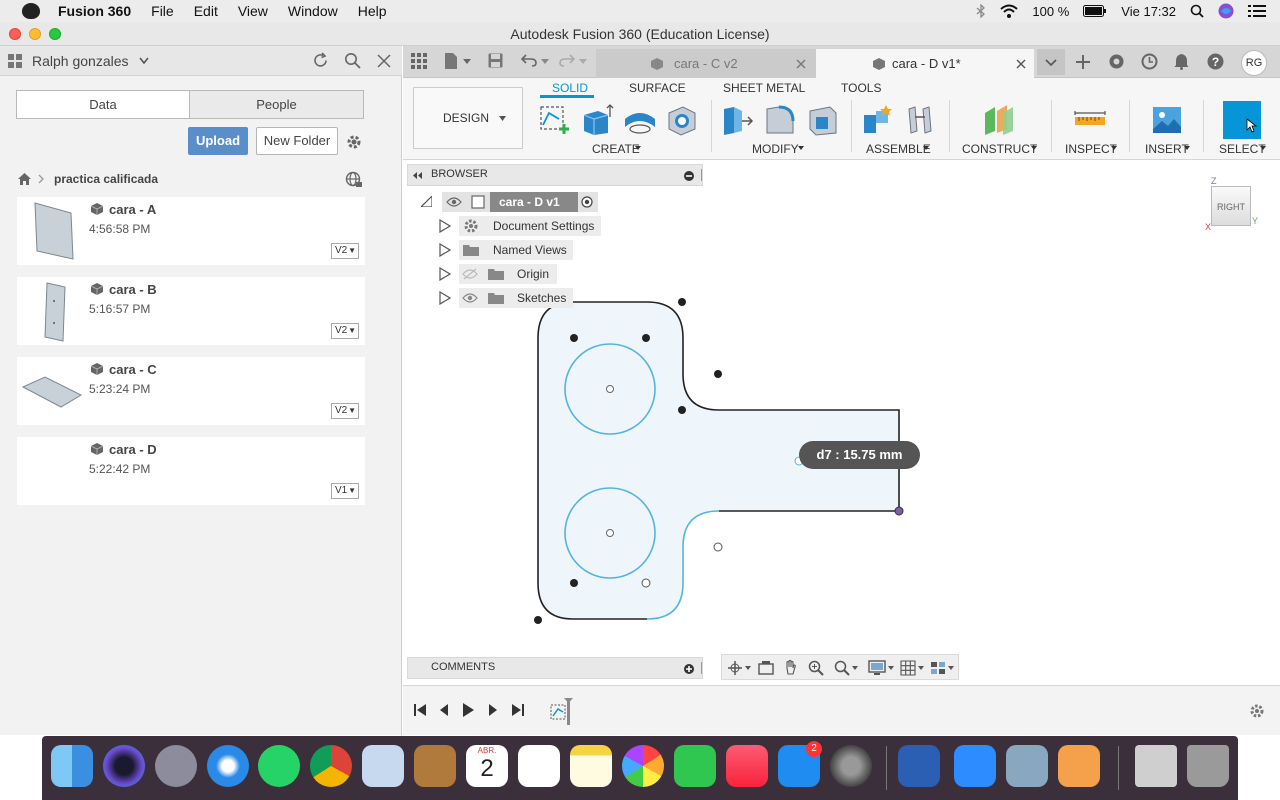  Describe the element at coordinates (1208, 766) in the screenshot. I see `trash-icon` at that location.